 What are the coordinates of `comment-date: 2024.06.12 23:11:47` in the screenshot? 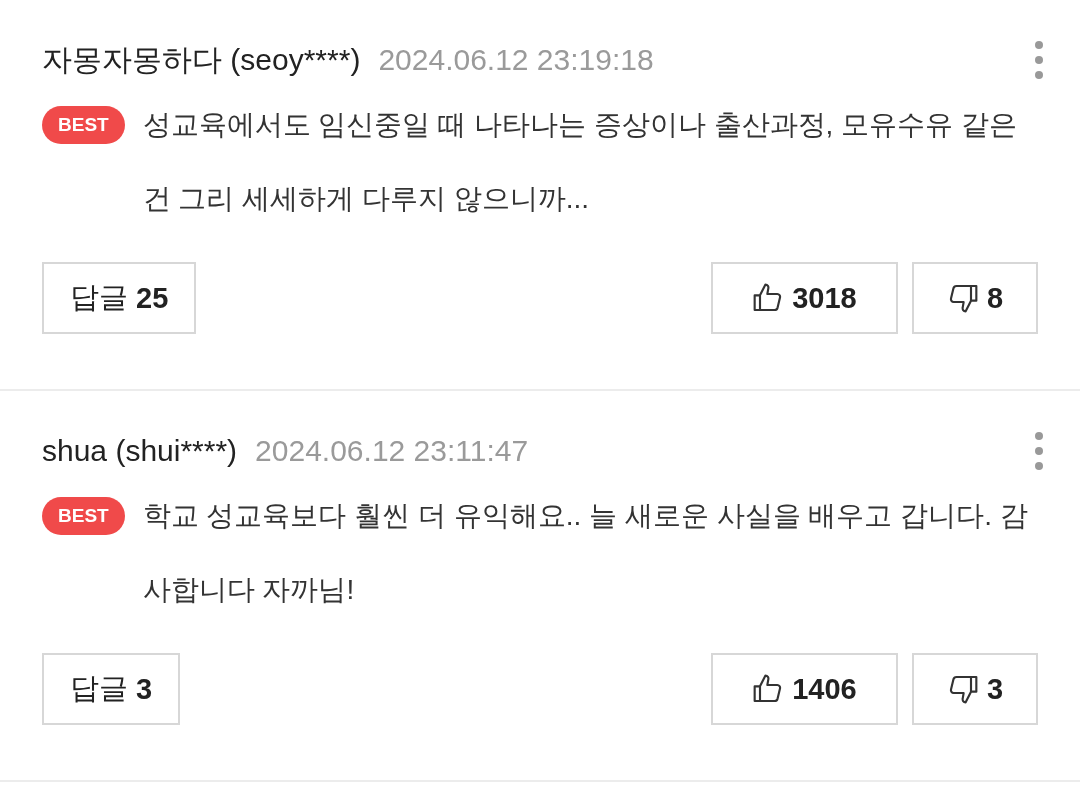 It's located at (392, 451).